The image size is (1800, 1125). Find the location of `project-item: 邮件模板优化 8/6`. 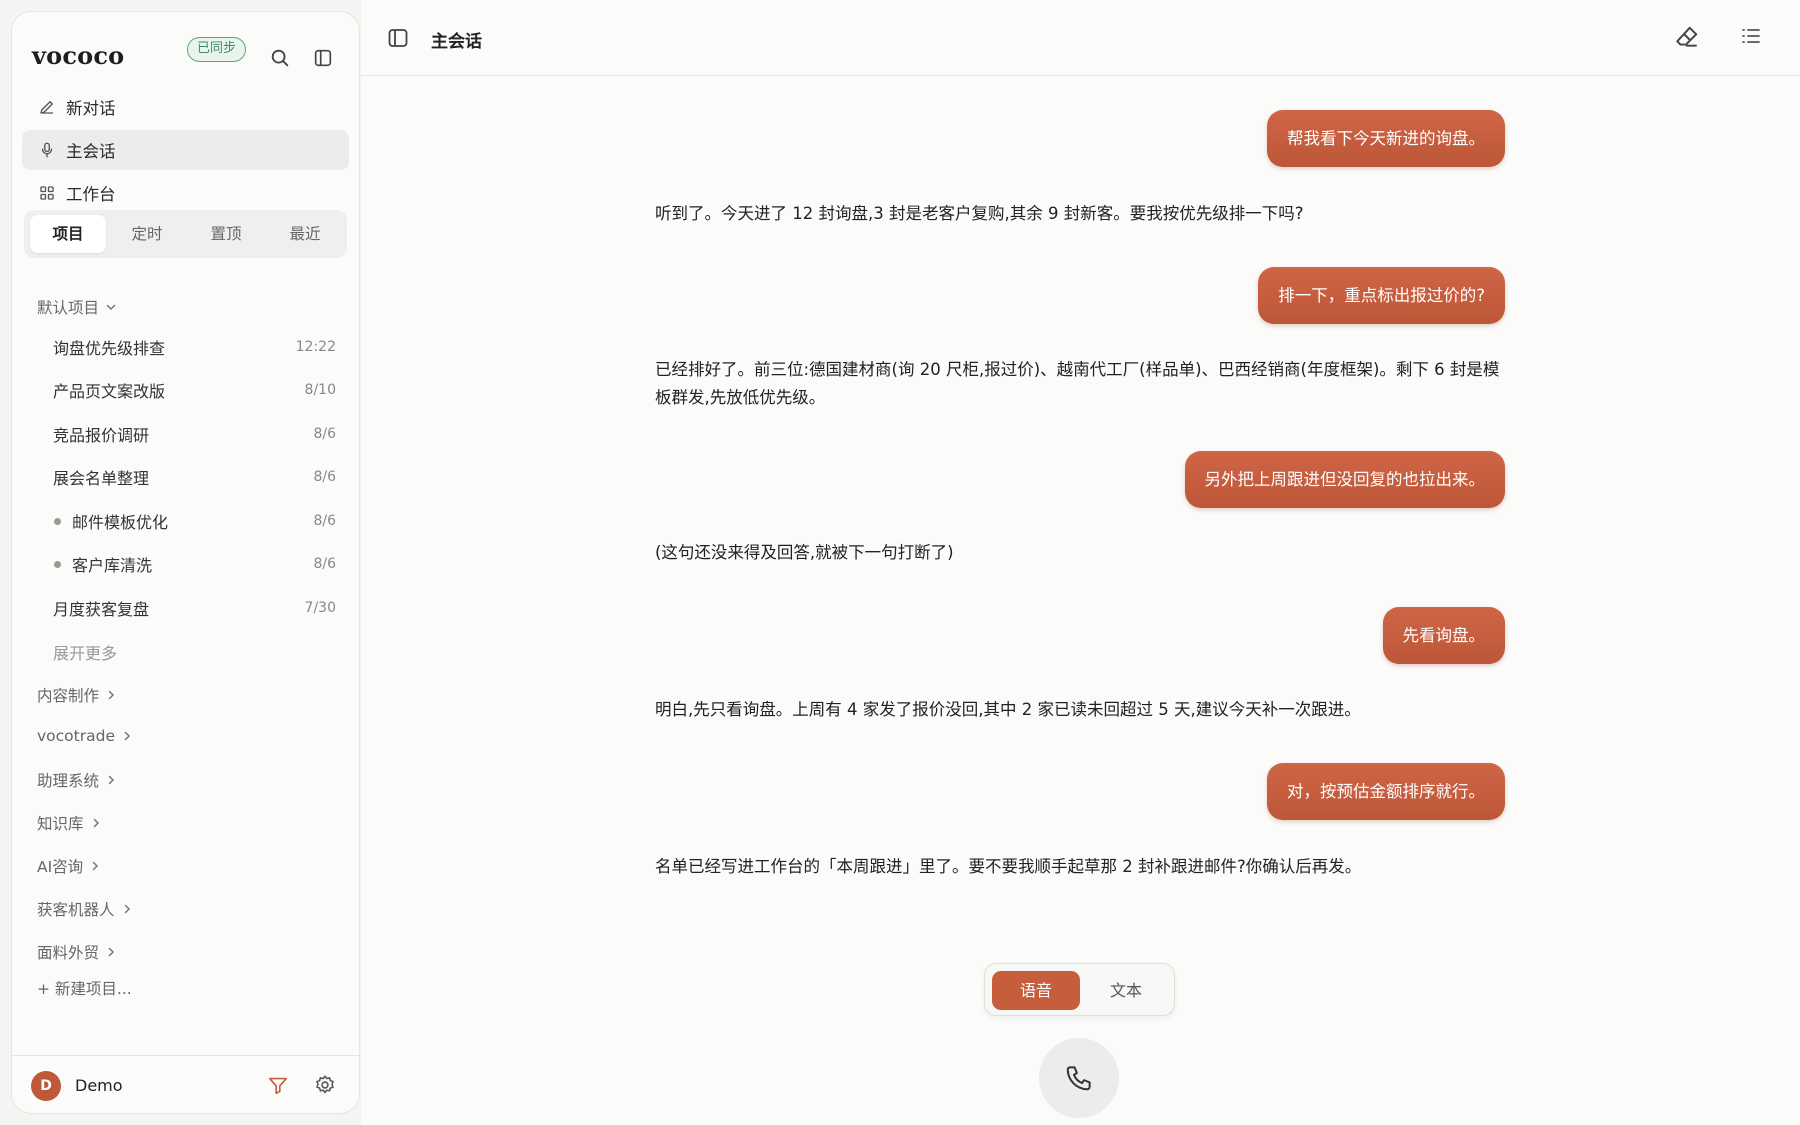

project-item: 邮件模板优化 8/6 is located at coordinates (187, 521).